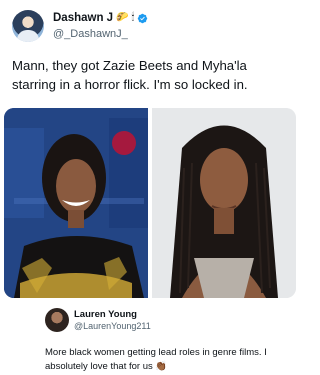  What do you see at coordinates (161, 366) in the screenshot?
I see `clapping-hands-emoji-icon: 👏🏾` at bounding box center [161, 366].